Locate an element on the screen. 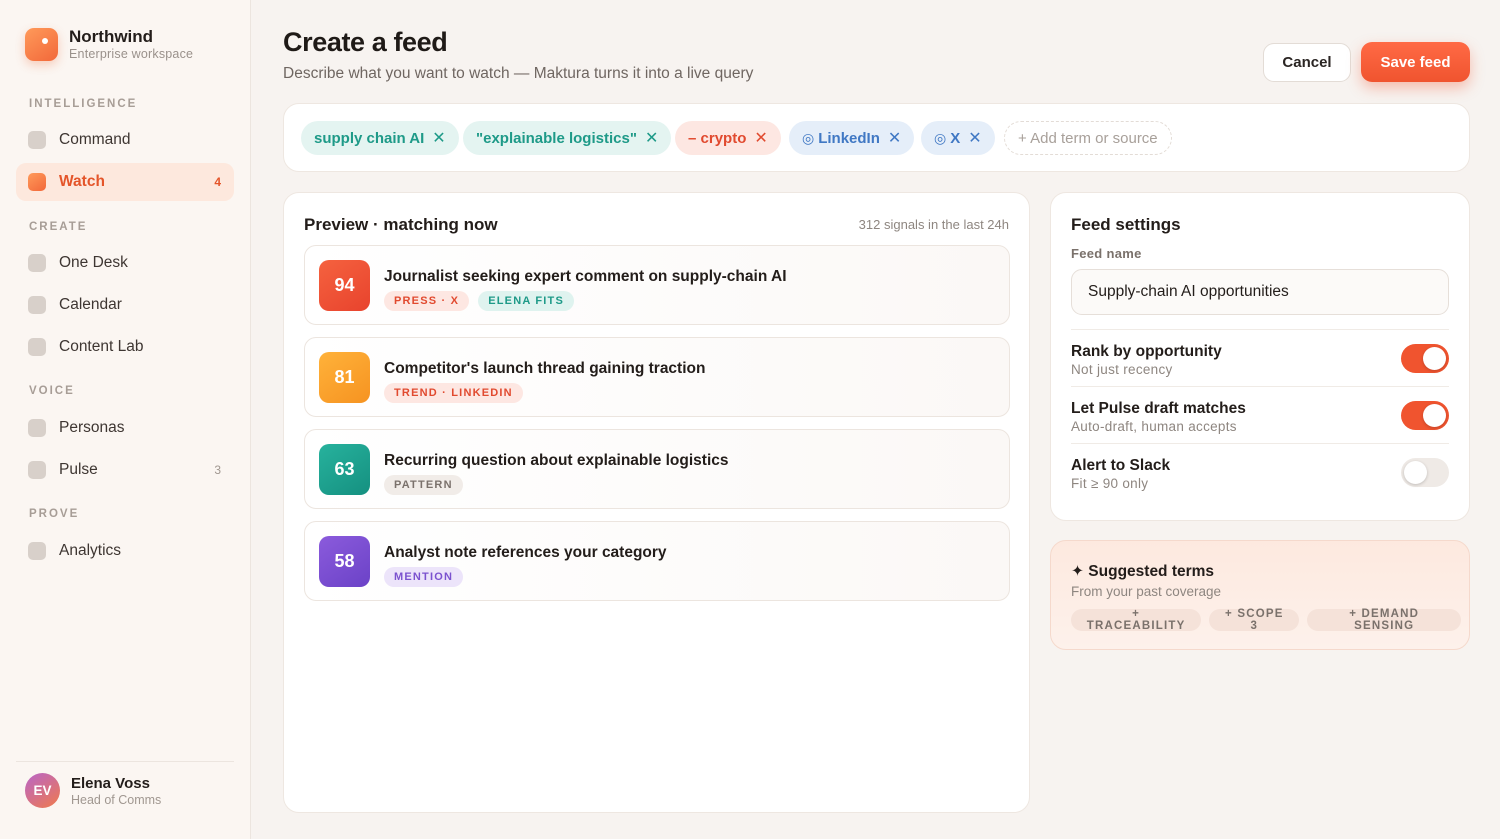  feed-name-field is located at coordinates (1260, 292).